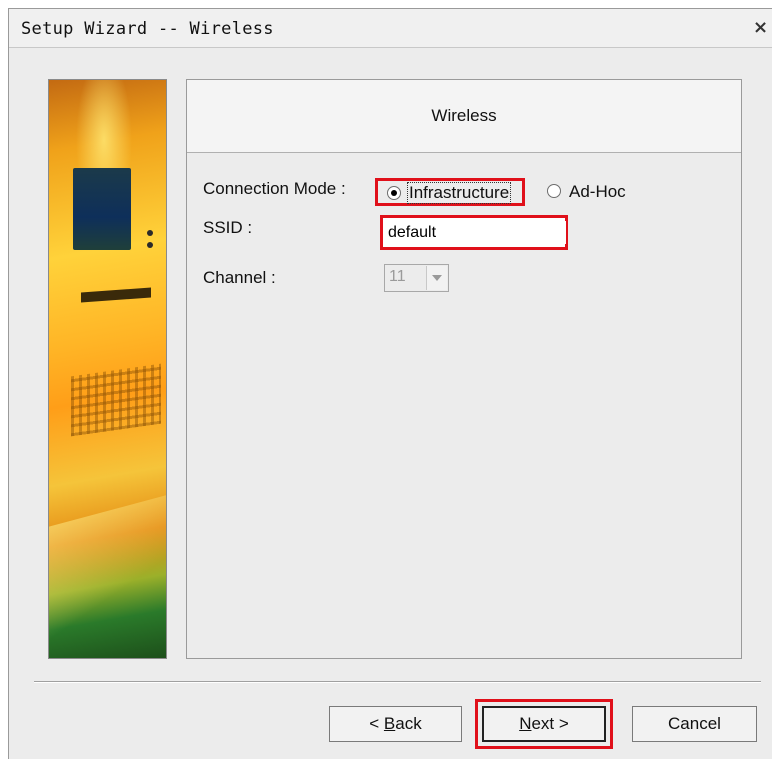  Describe the element at coordinates (389, 723) in the screenshot. I see `back-mnemonic: B` at that location.